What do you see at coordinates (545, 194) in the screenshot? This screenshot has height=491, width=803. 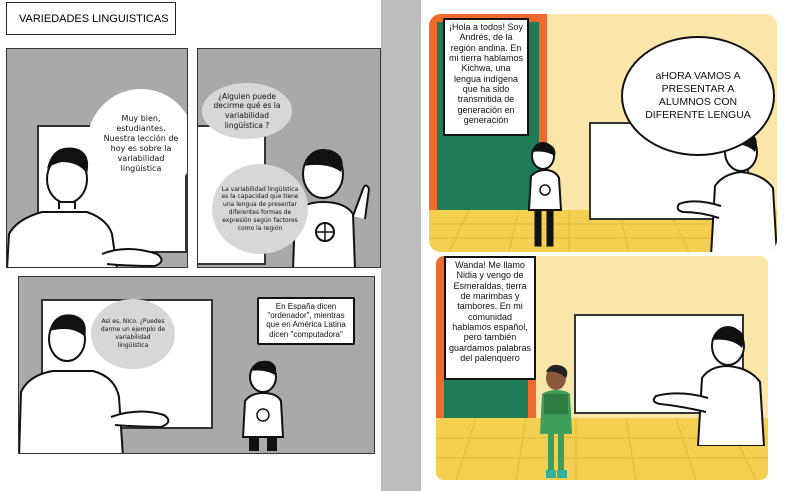 I see `student-andres-figure` at bounding box center [545, 194].